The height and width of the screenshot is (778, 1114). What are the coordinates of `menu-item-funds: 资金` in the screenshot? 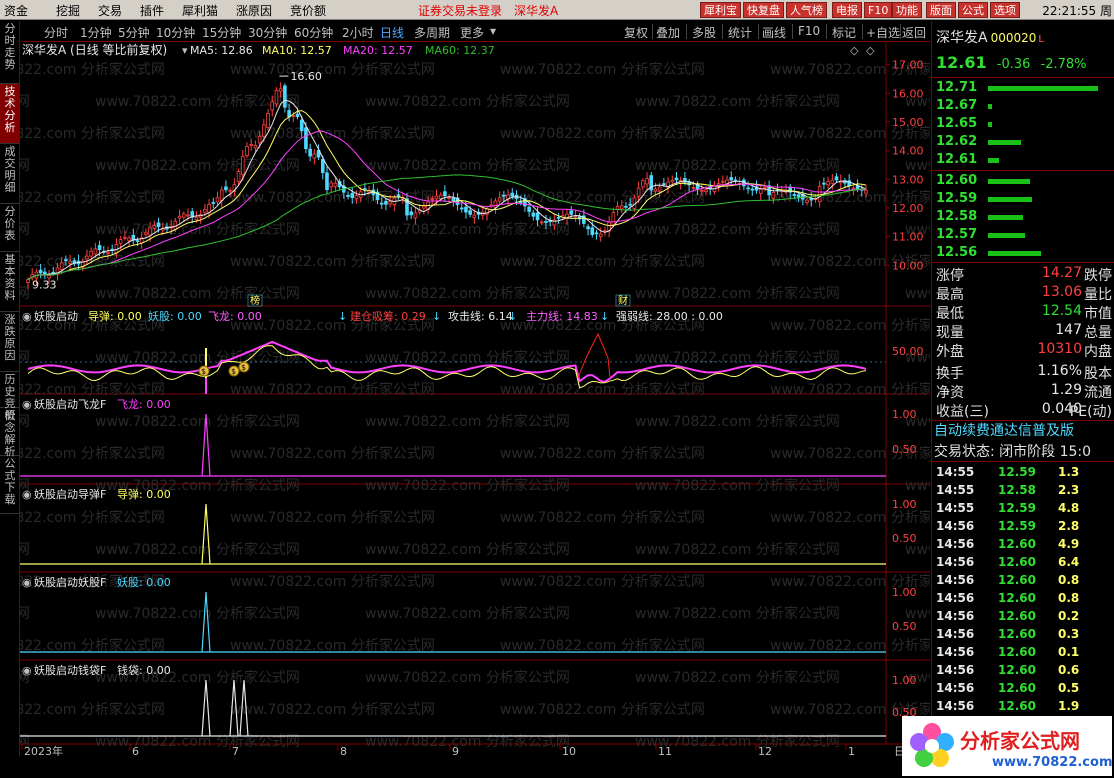 It's located at (16, 10).